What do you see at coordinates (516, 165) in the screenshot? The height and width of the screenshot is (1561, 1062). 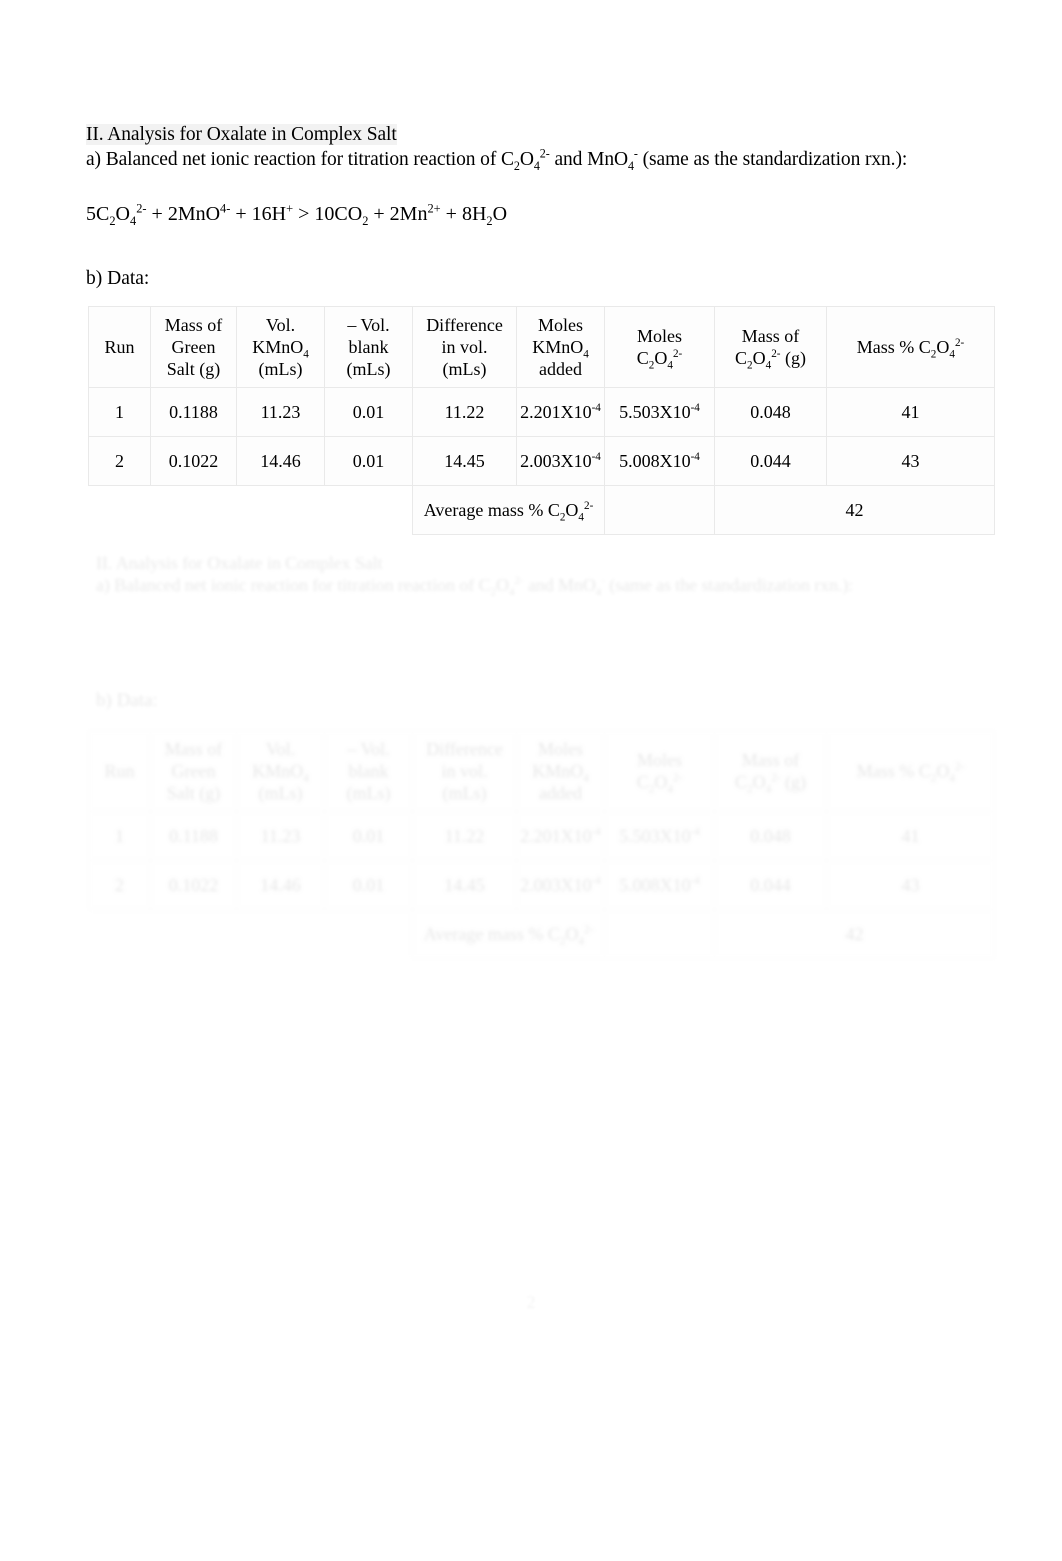 I see `part-a-sub-2: 2` at bounding box center [516, 165].